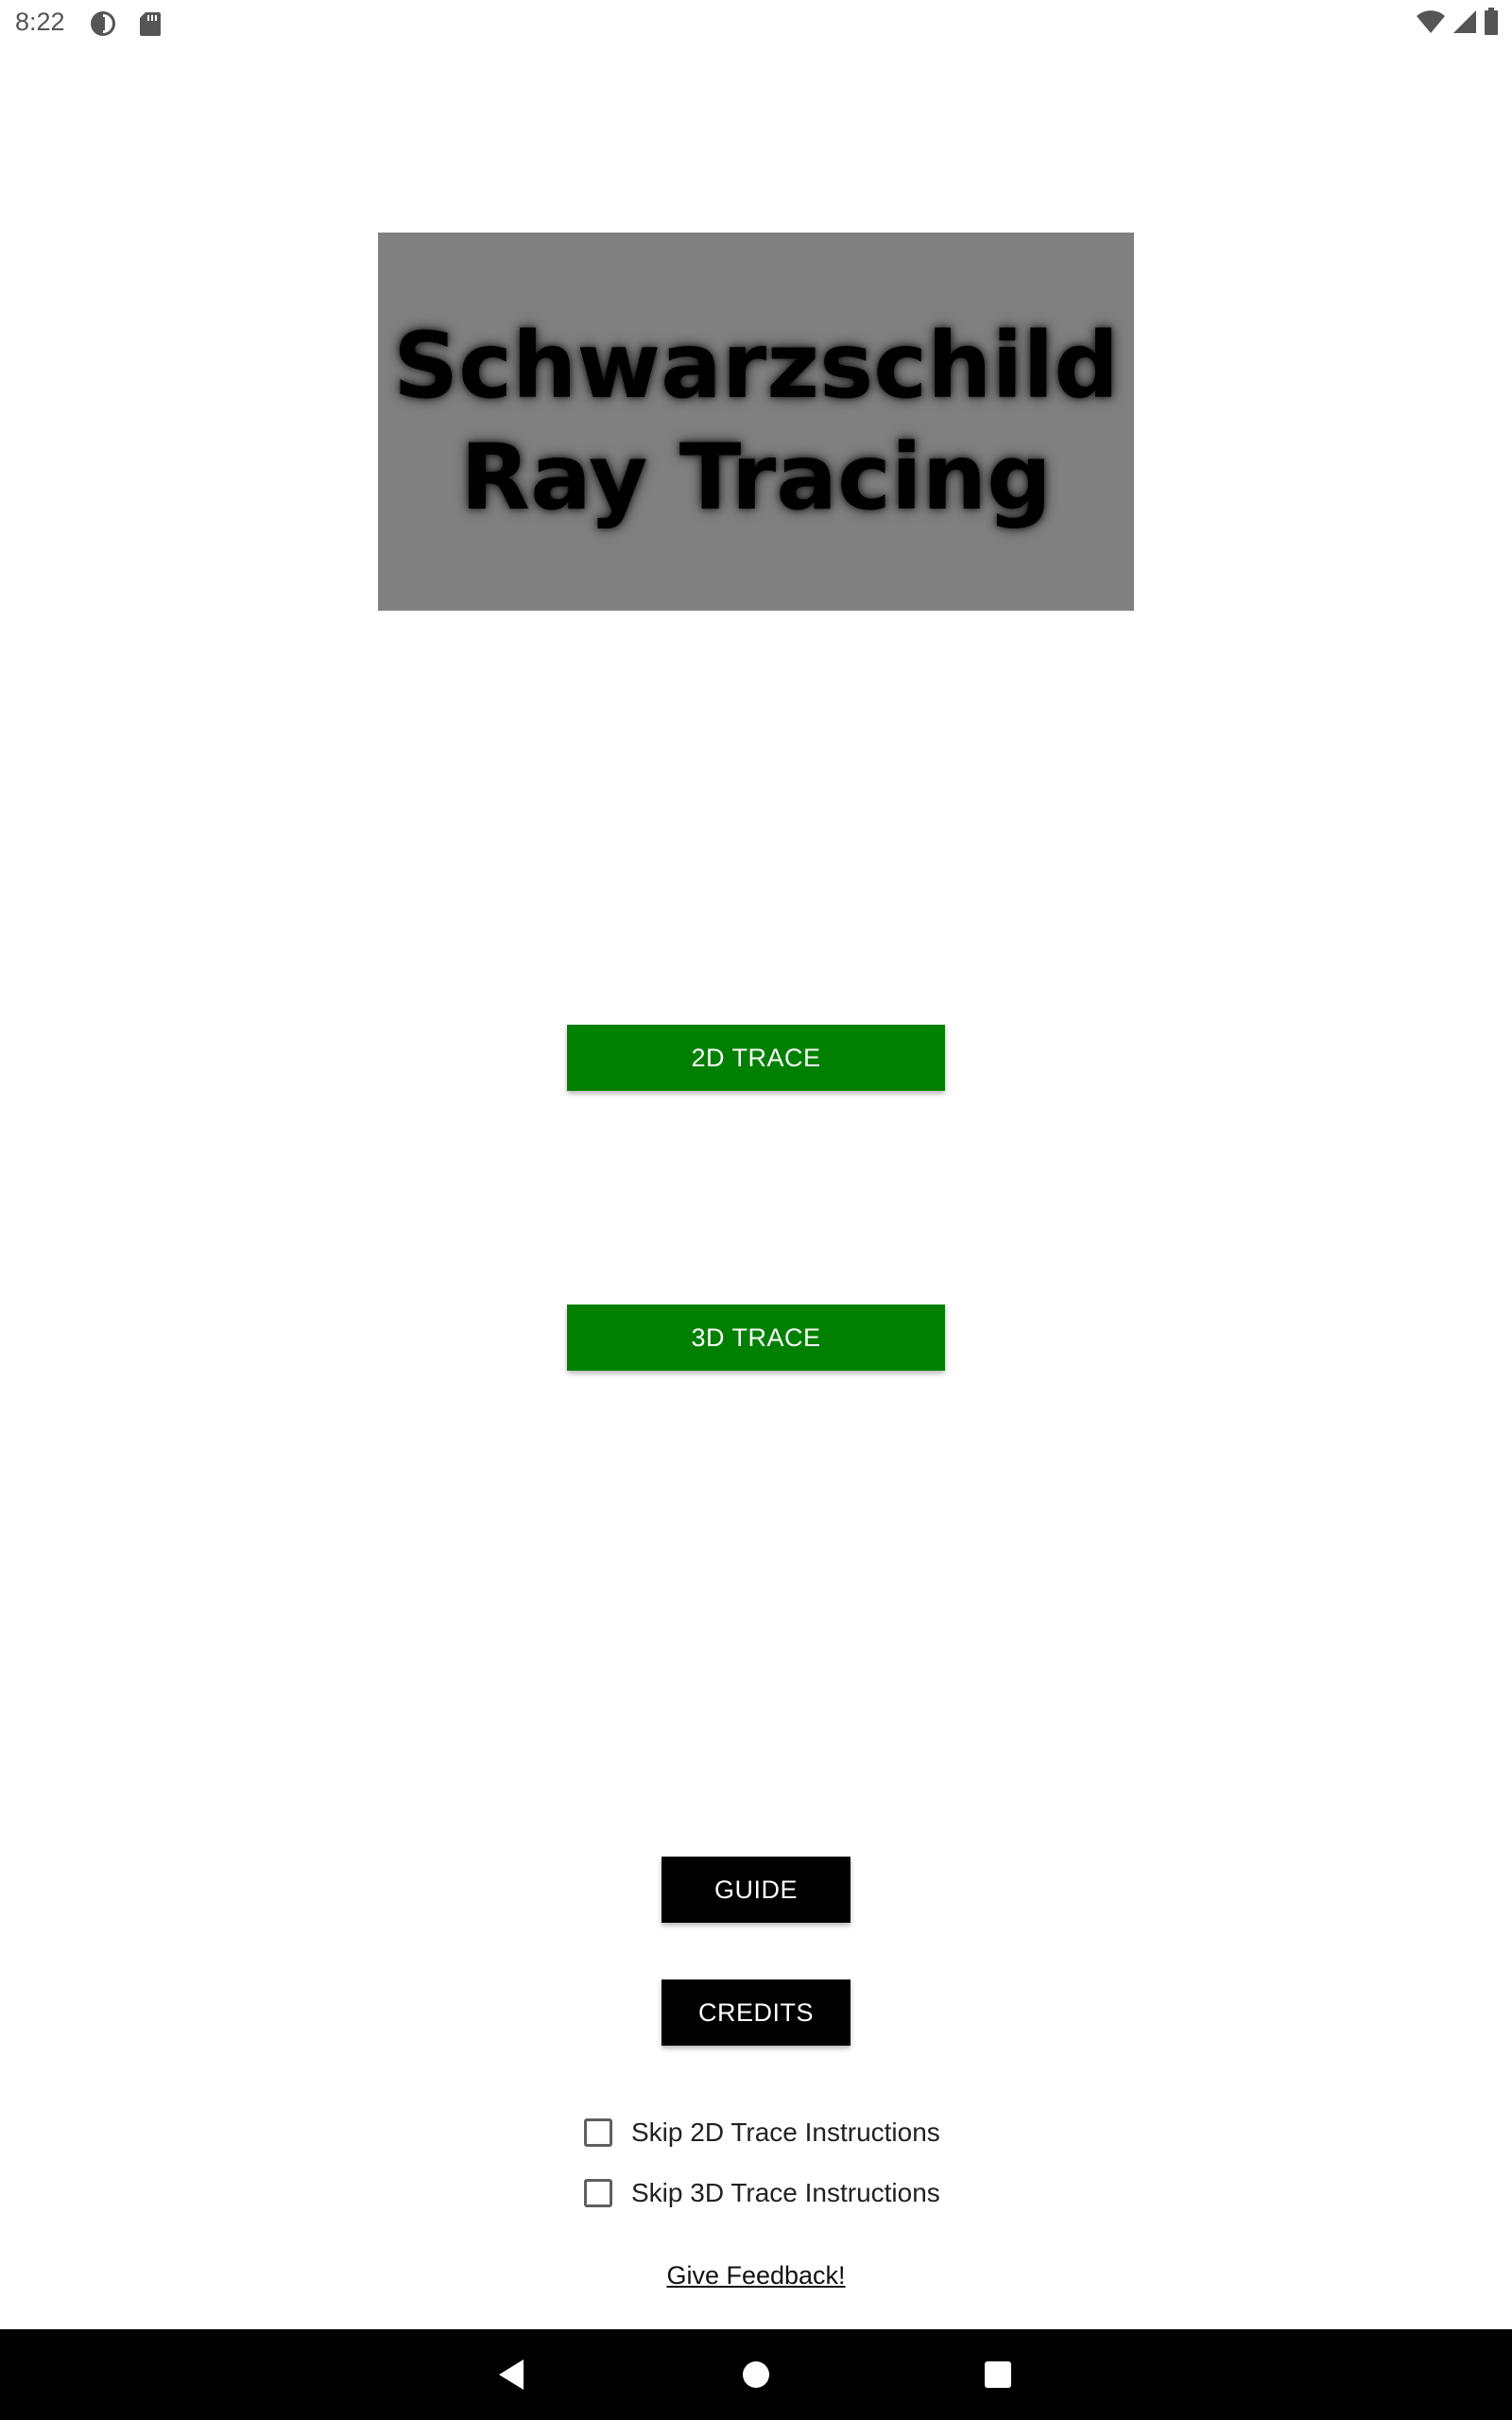 The height and width of the screenshot is (2420, 1512). I want to click on wifi-icon, so click(1431, 24).